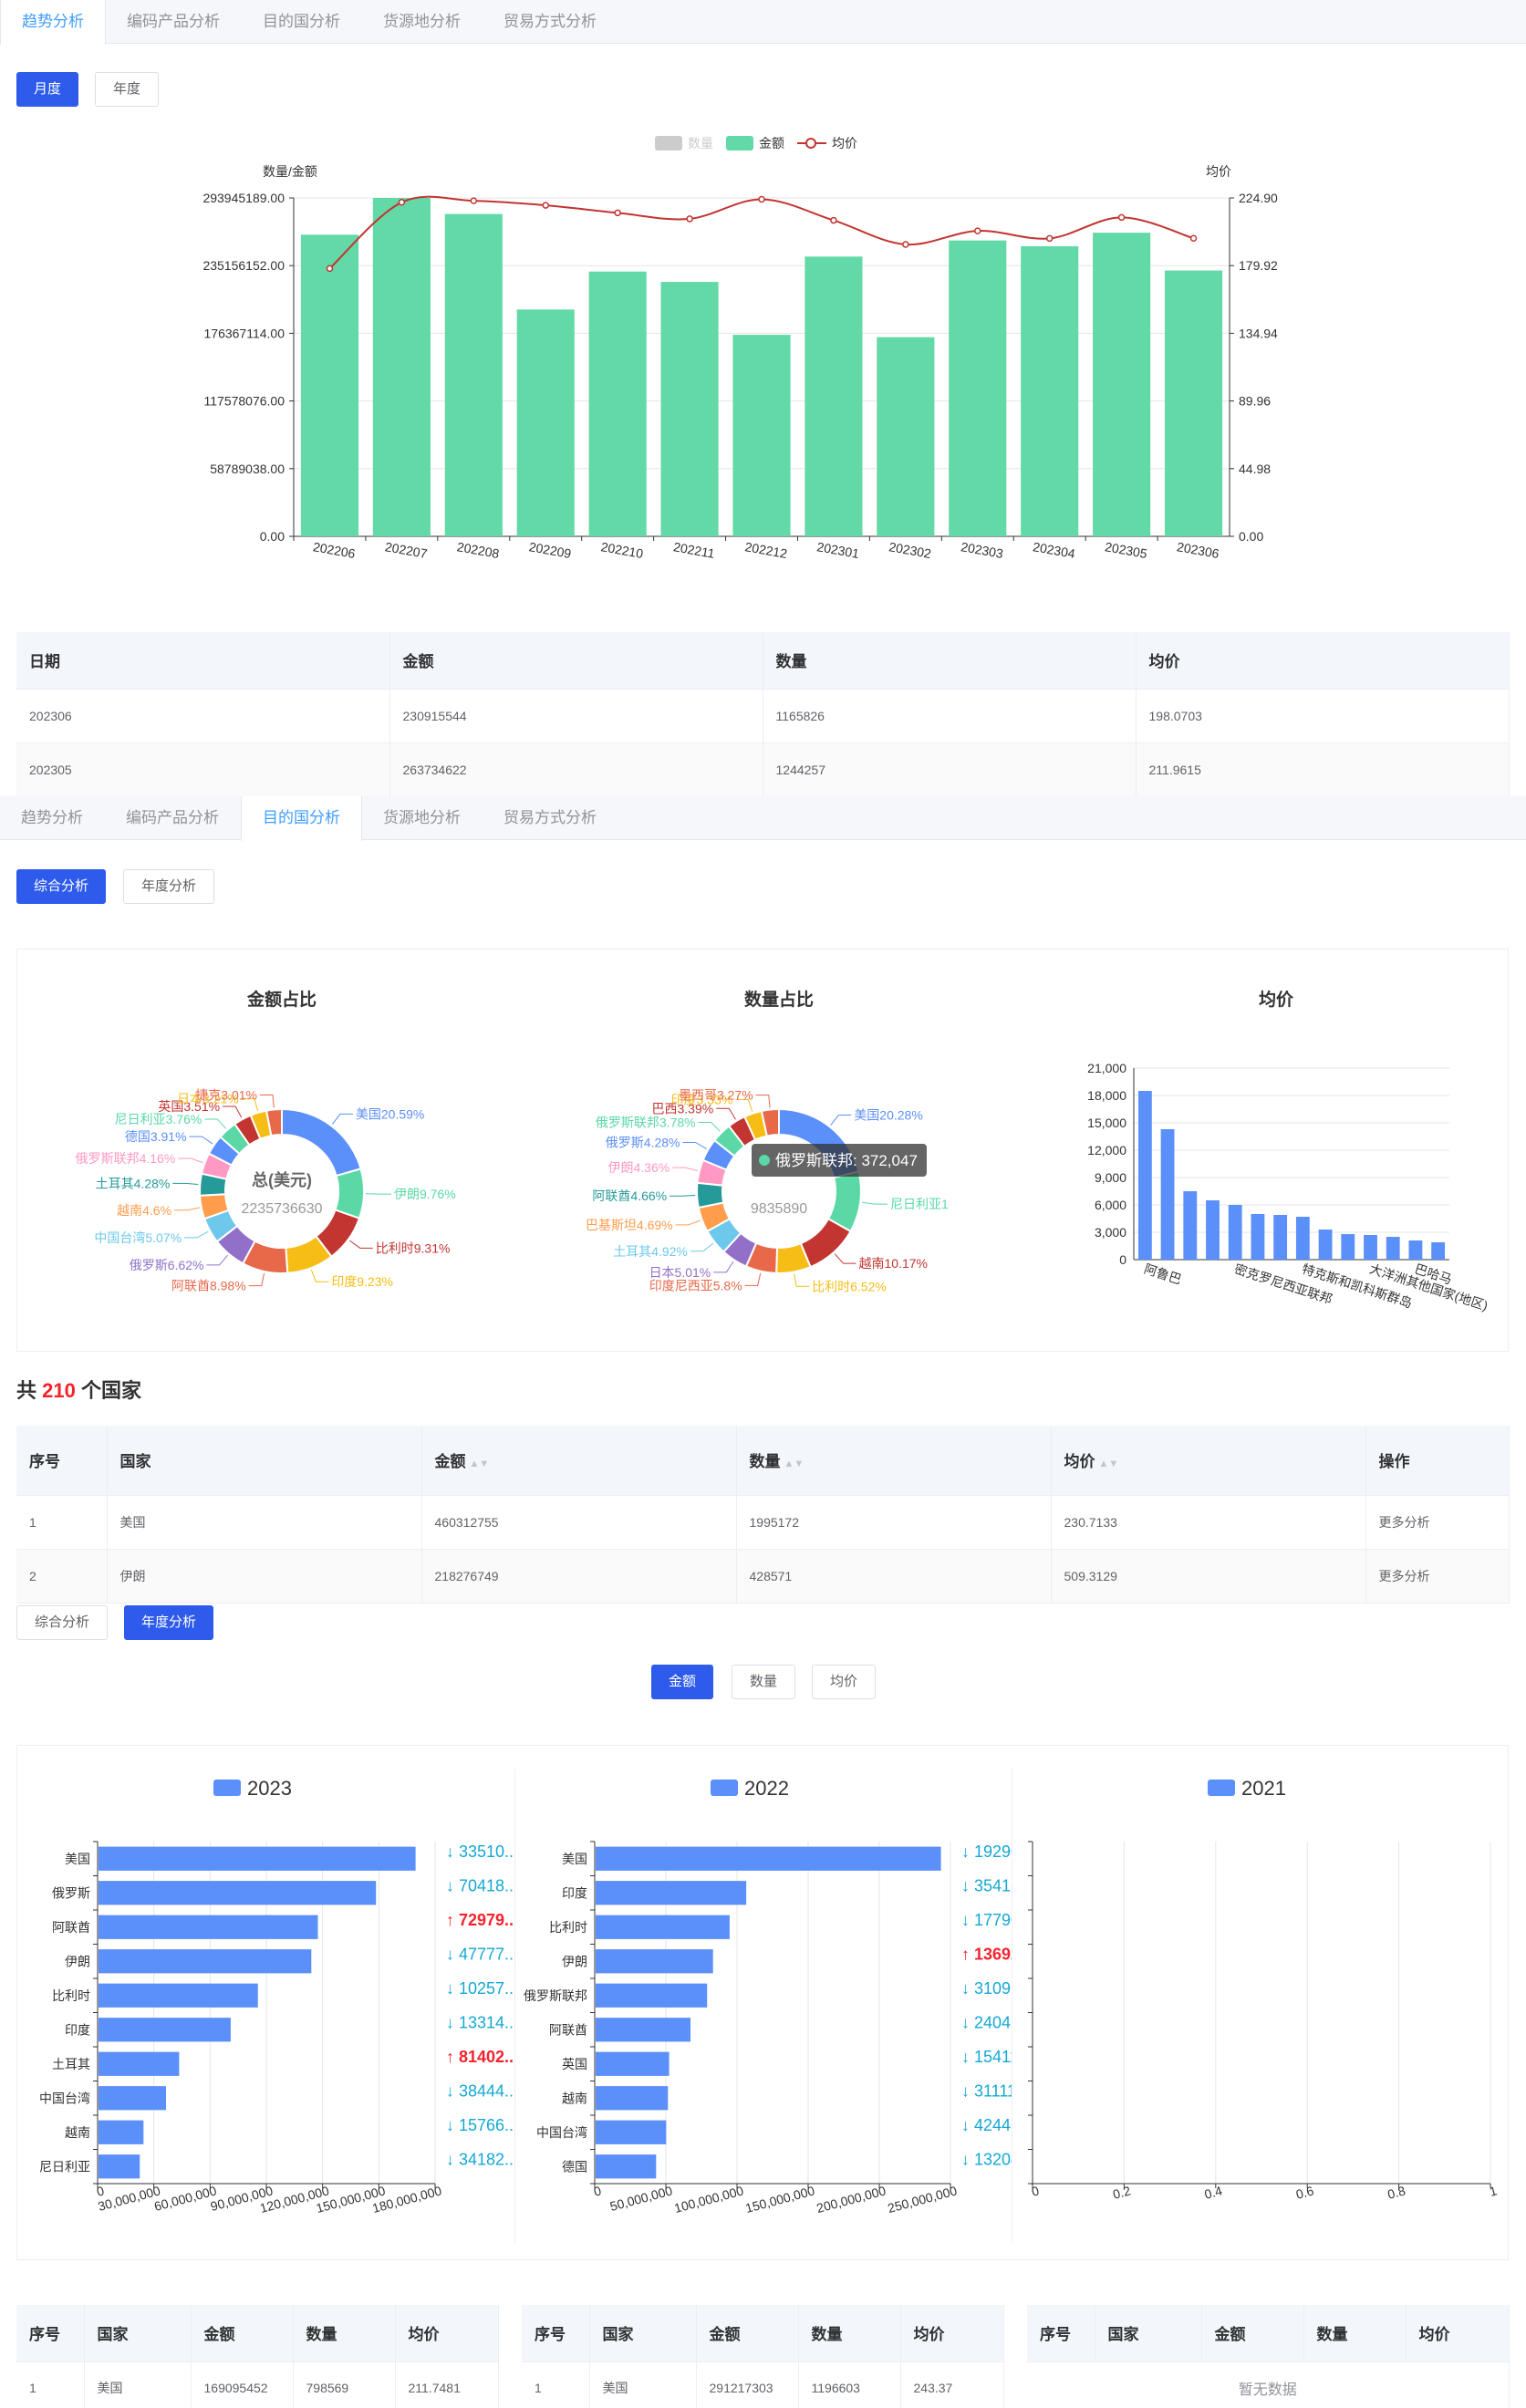 This screenshot has height=2408, width=1526. Describe the element at coordinates (763, 1682) in the screenshot. I see `metric-qty-button: 数量` at that location.